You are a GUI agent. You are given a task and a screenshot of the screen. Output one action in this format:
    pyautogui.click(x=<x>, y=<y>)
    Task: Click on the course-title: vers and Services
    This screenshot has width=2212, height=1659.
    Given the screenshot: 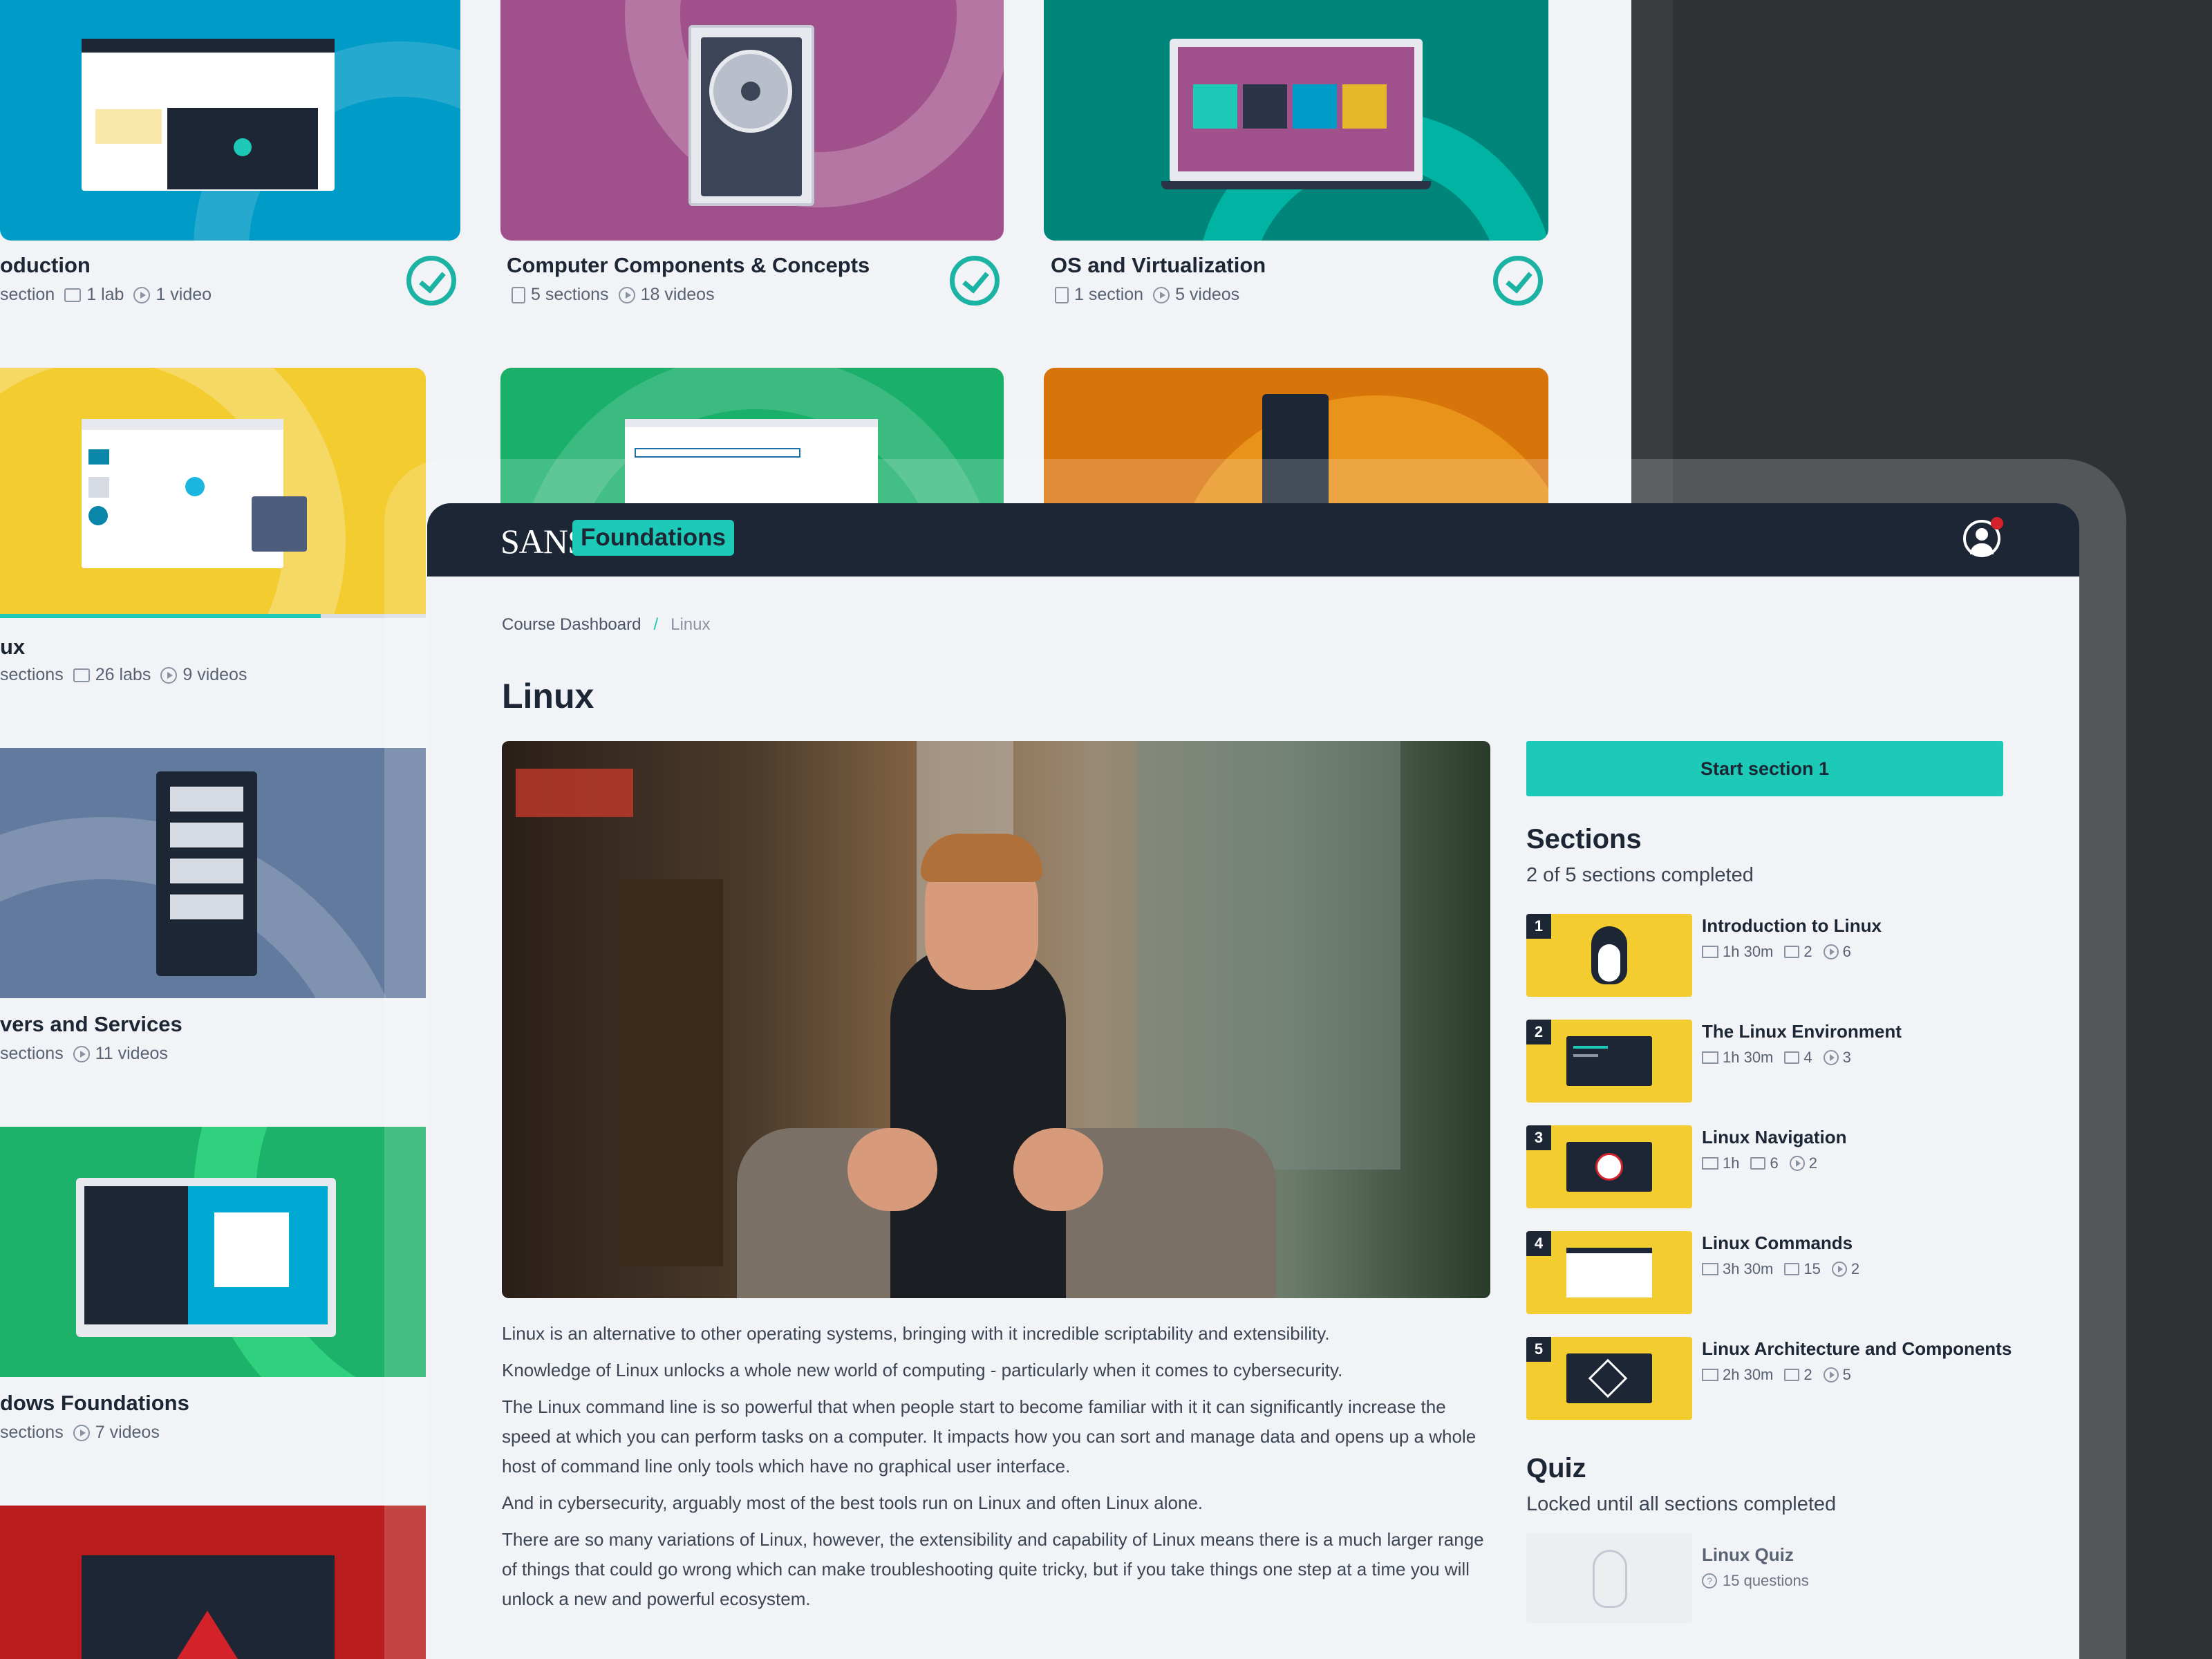 What is the action you would take?
    pyautogui.click(x=91, y=1024)
    